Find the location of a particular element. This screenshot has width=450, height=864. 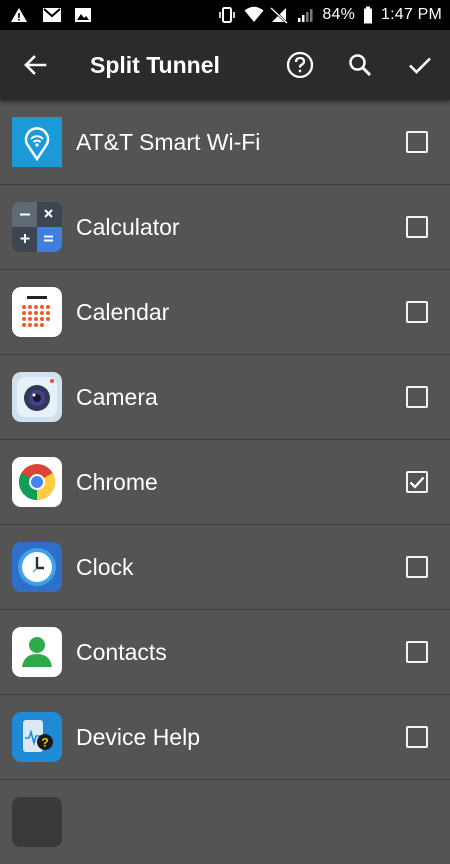

list-item: Contacts is located at coordinates (225, 652).